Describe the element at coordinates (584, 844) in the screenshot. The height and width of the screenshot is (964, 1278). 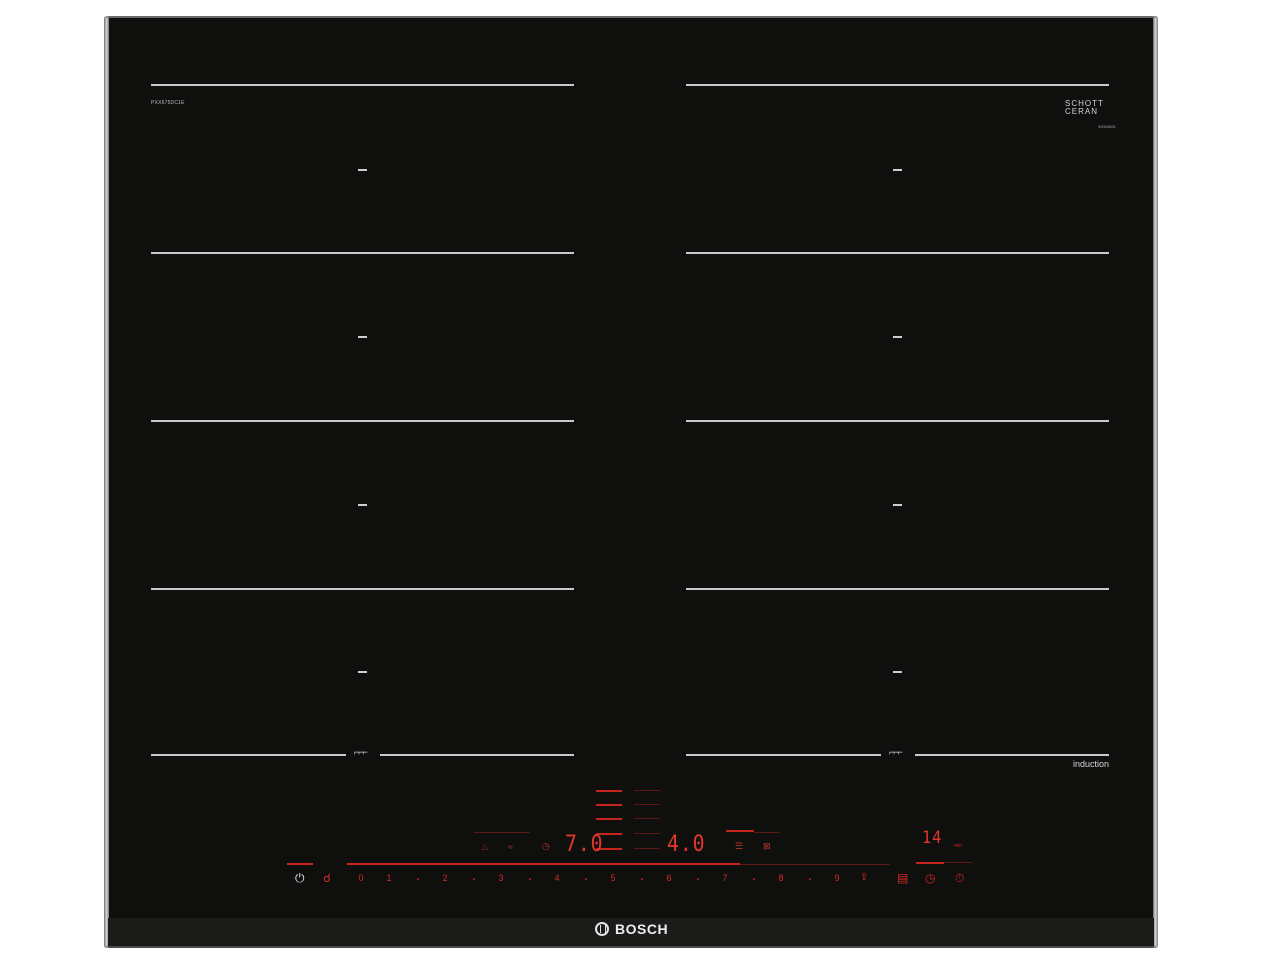
I see `left-power-display: 7.0` at that location.